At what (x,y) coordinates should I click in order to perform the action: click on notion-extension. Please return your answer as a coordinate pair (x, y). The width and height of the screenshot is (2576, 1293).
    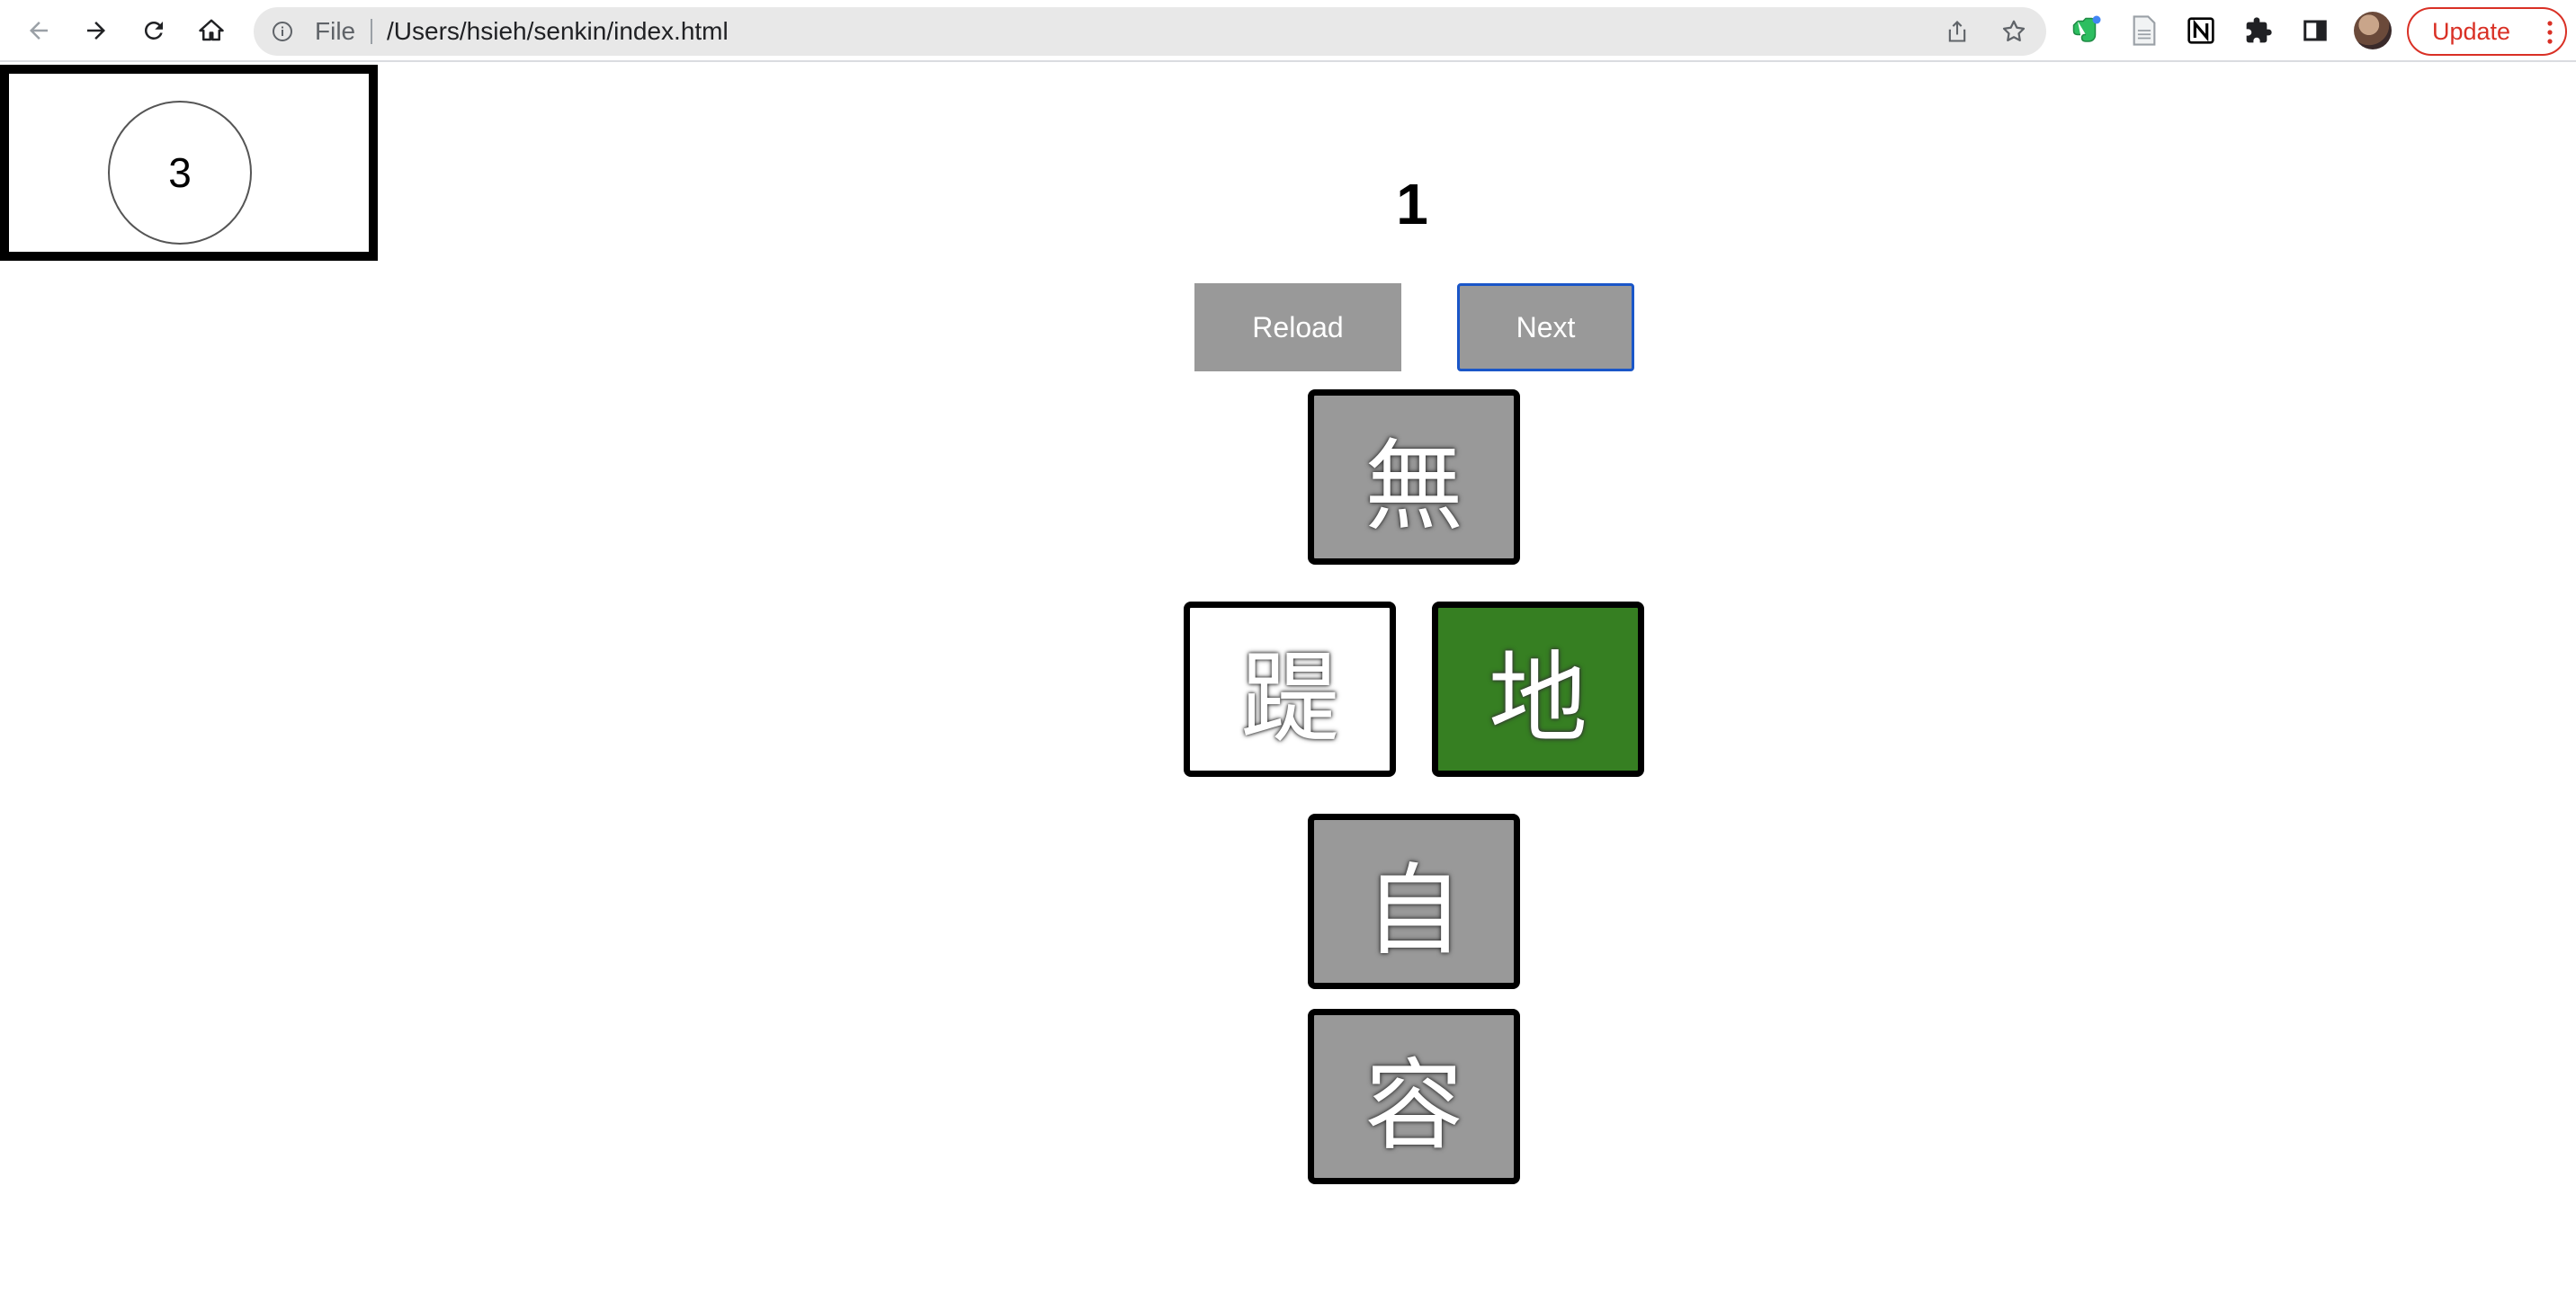
    Looking at the image, I should click on (2201, 30).